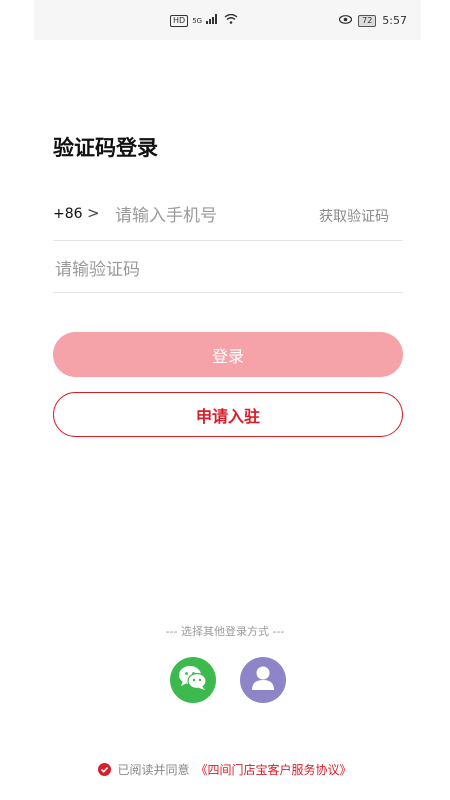 The width and height of the screenshot is (450, 800). I want to click on account-login-button, so click(263, 680).